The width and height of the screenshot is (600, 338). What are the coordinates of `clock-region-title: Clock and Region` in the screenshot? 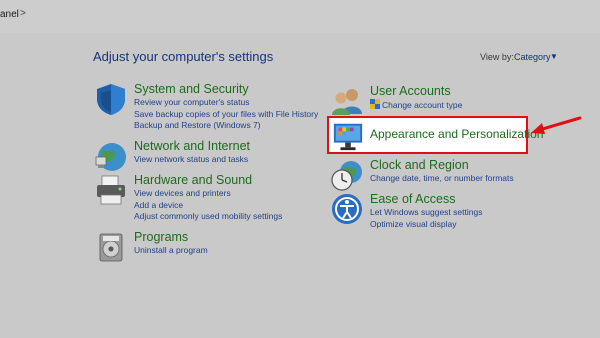 It's located at (419, 165).